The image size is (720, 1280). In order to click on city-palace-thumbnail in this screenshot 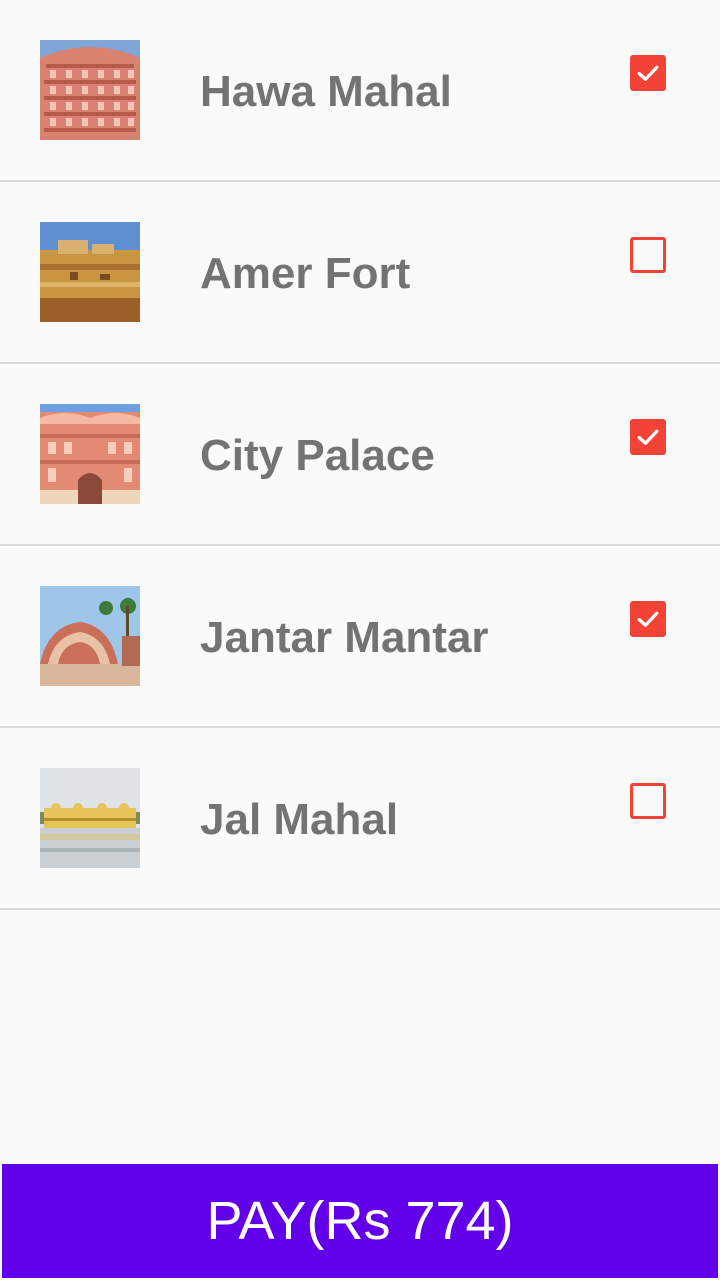, I will do `click(90, 454)`.